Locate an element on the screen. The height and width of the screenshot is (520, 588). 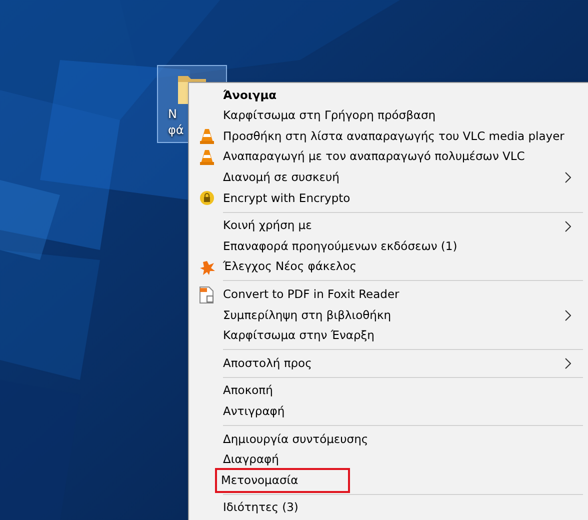
coin-icon is located at coordinates (207, 198).